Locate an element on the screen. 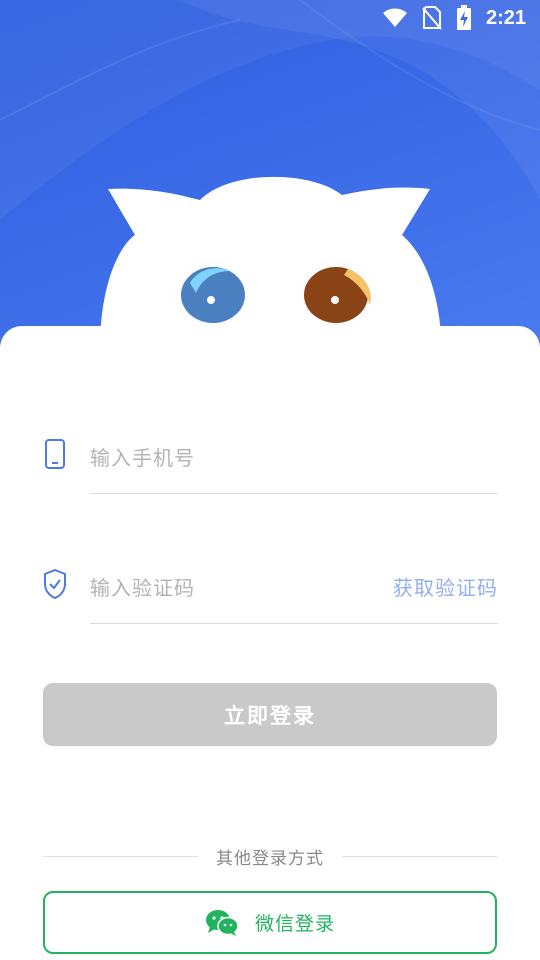 Image resolution: width=540 pixels, height=960 pixels. phone-icon is located at coordinates (55, 454).